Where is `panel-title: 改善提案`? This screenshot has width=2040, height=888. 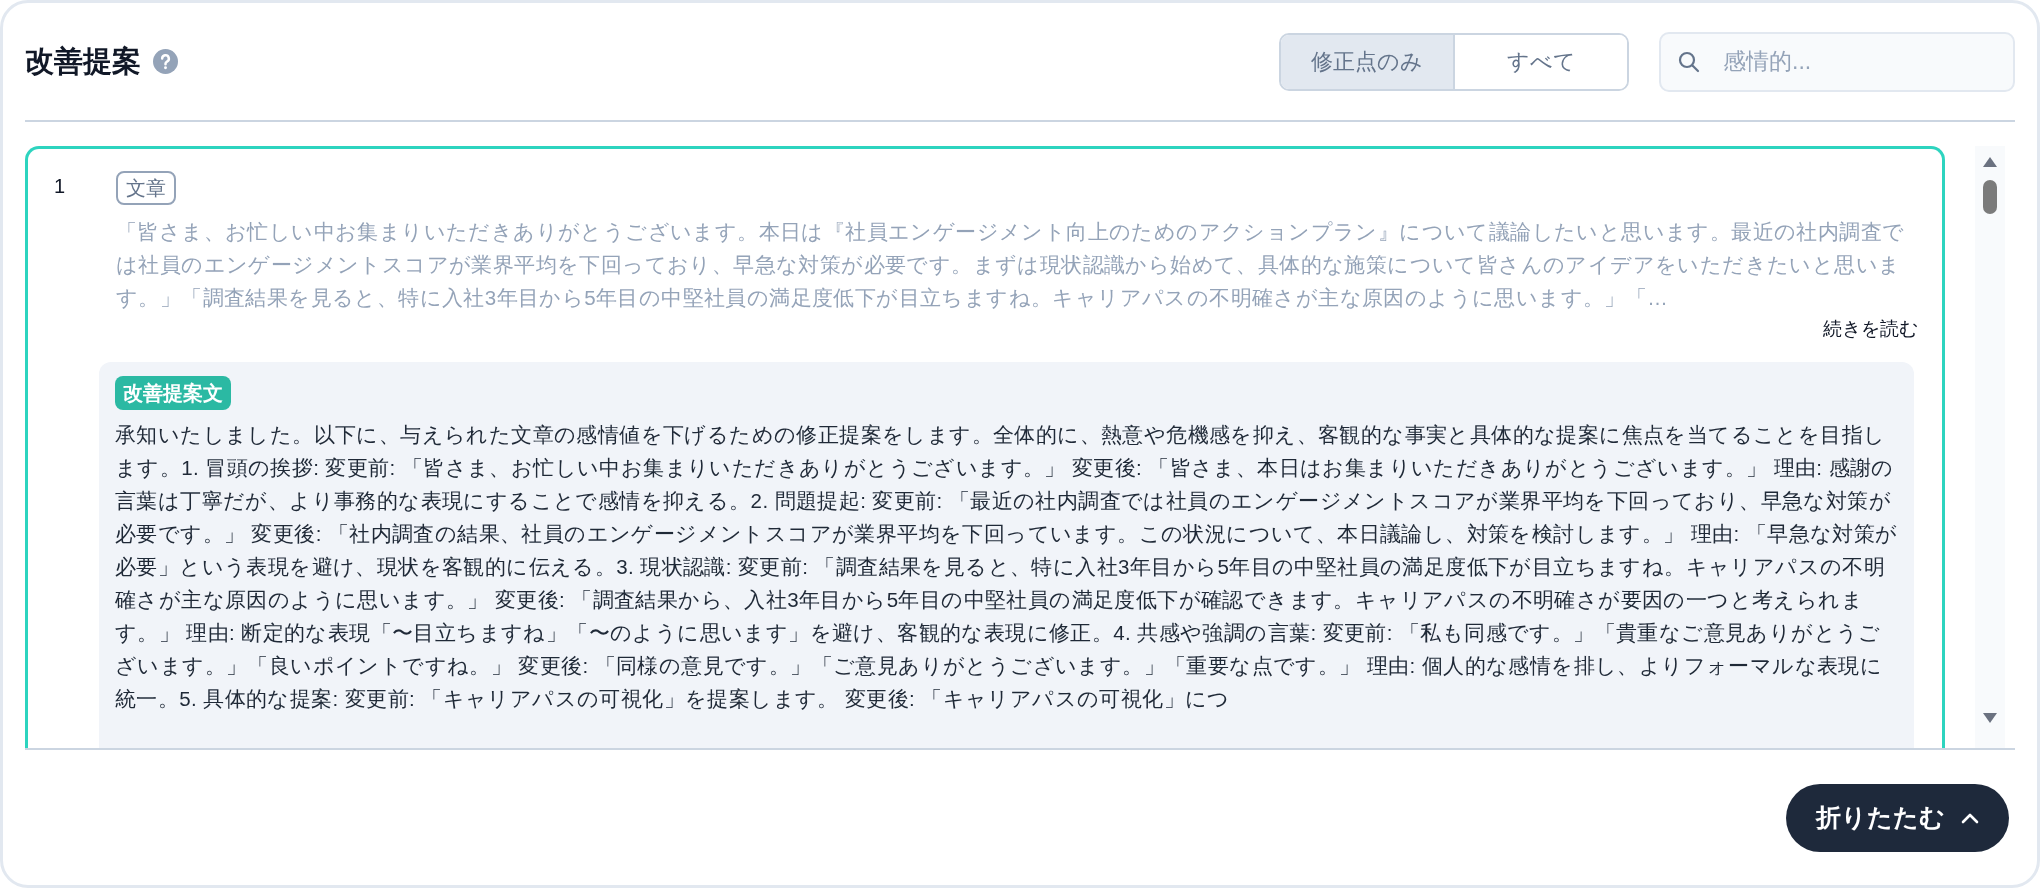
panel-title: 改善提案 is located at coordinates (83, 61).